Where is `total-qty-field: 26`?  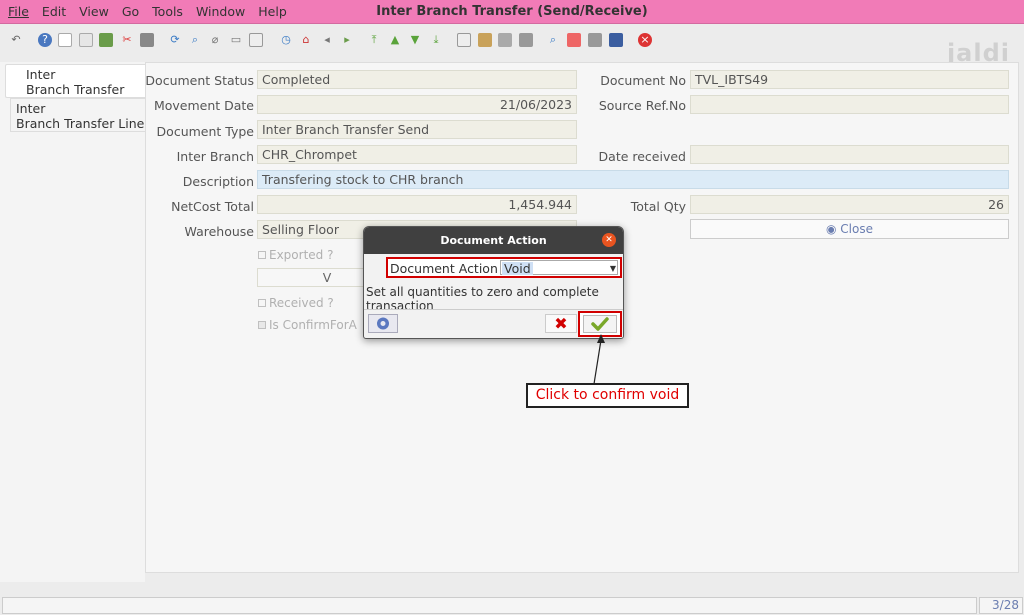
total-qty-field: 26 is located at coordinates (849, 204).